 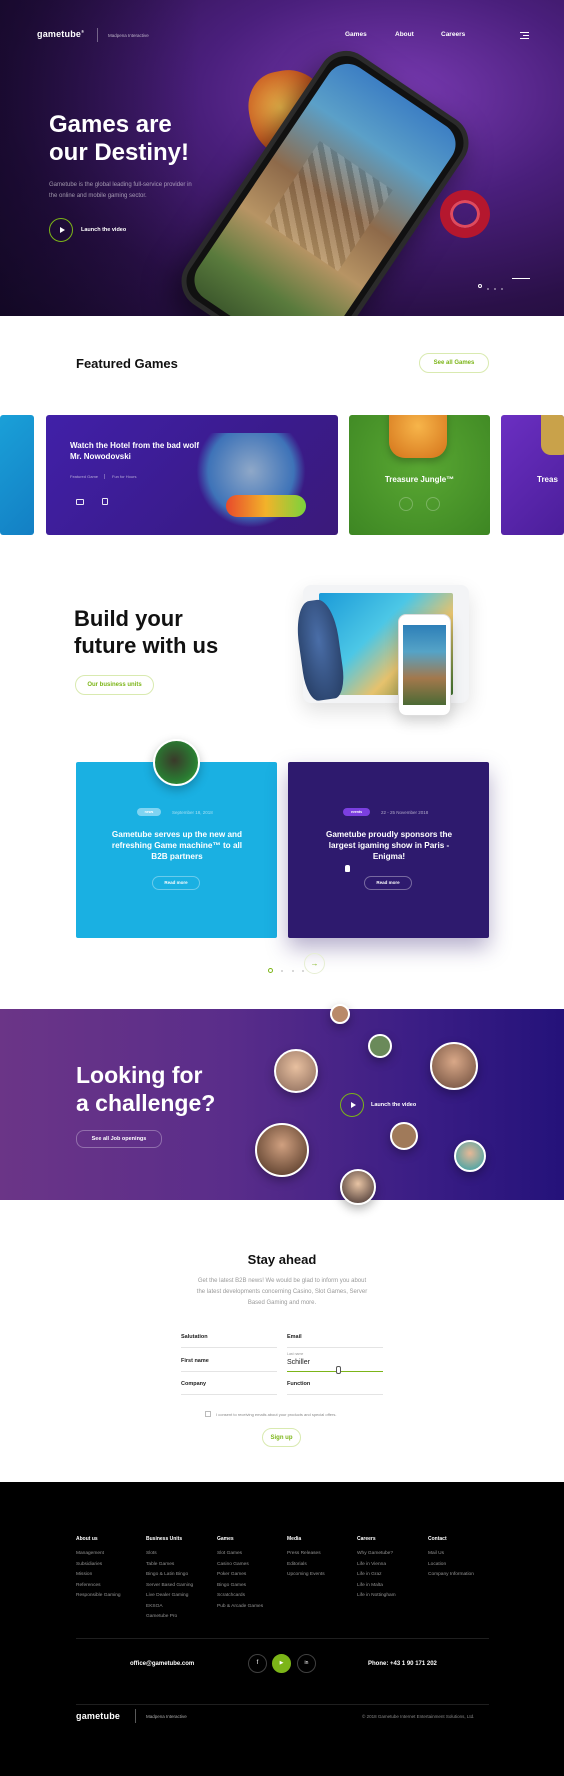 I want to click on footer-logo: gametube, so click(x=98, y=1716).